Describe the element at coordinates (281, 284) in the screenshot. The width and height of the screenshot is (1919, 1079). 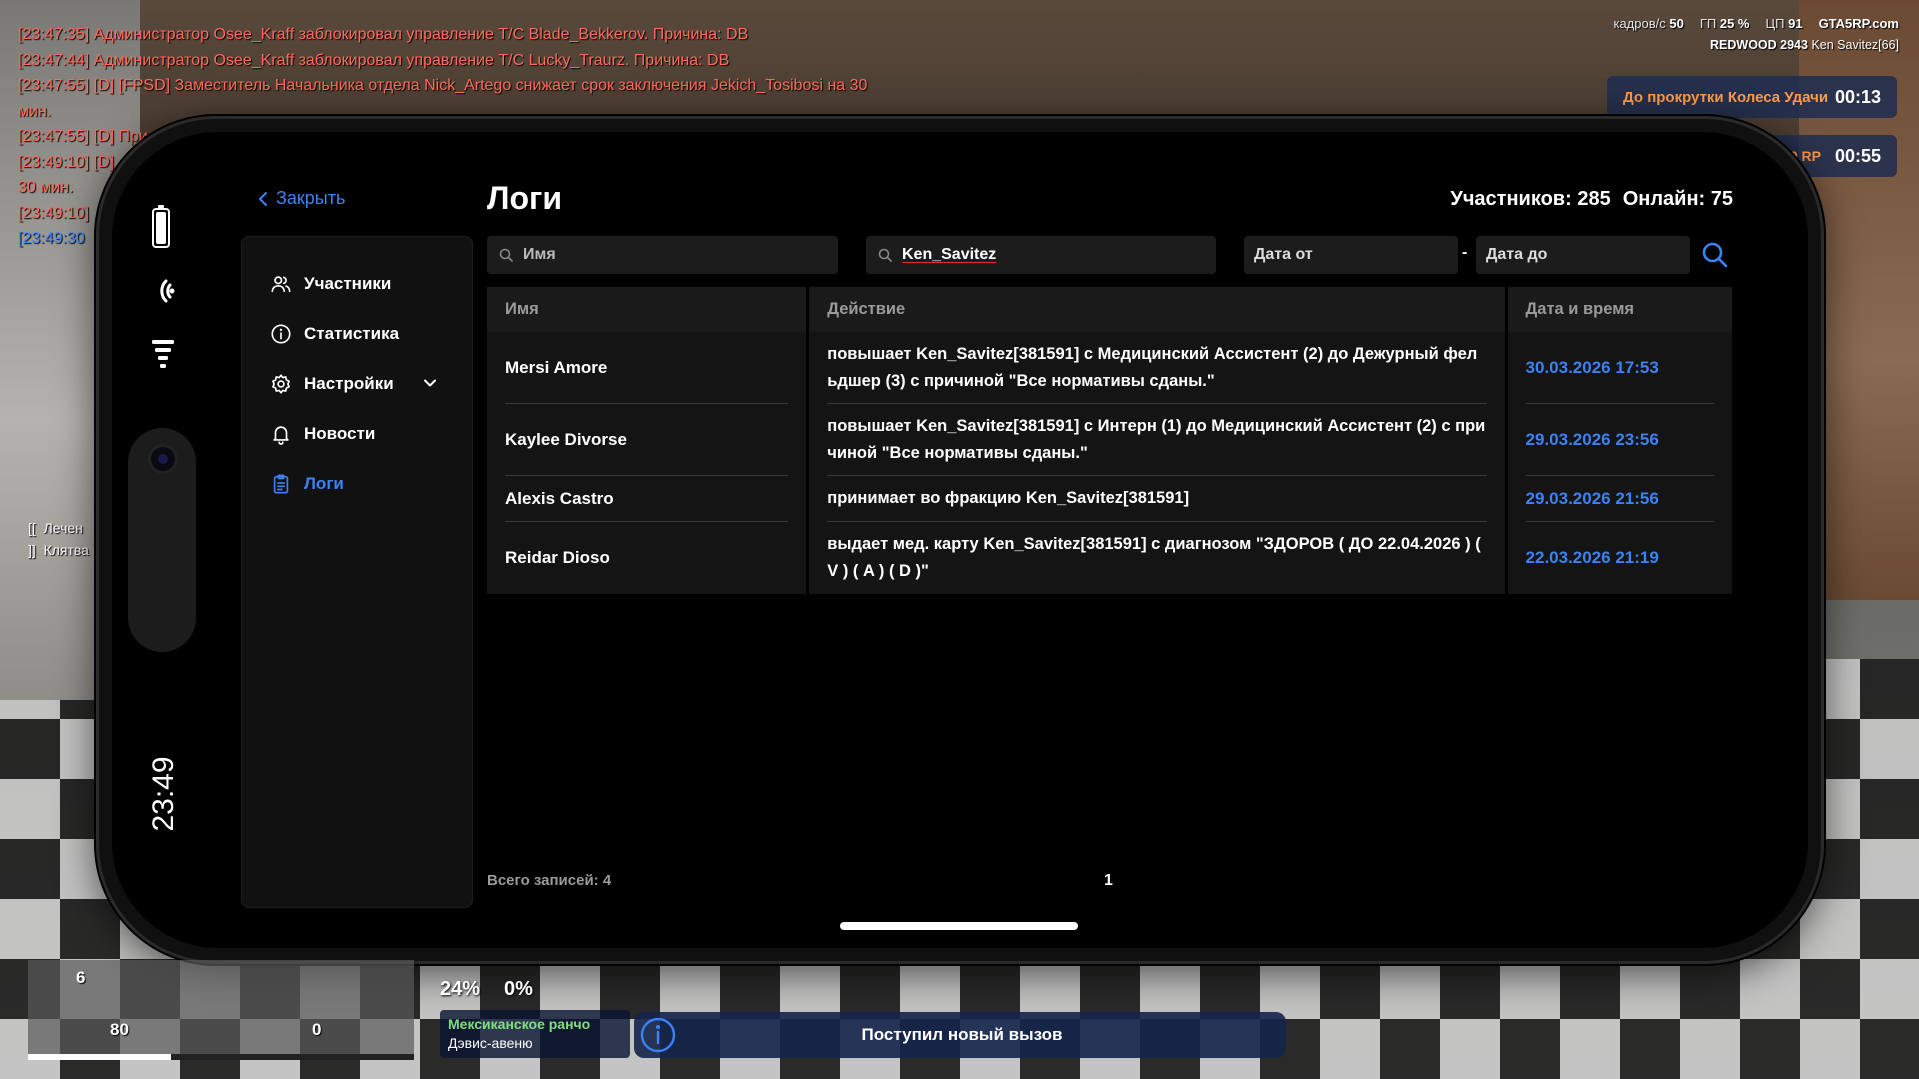
I see `users-icon` at that location.